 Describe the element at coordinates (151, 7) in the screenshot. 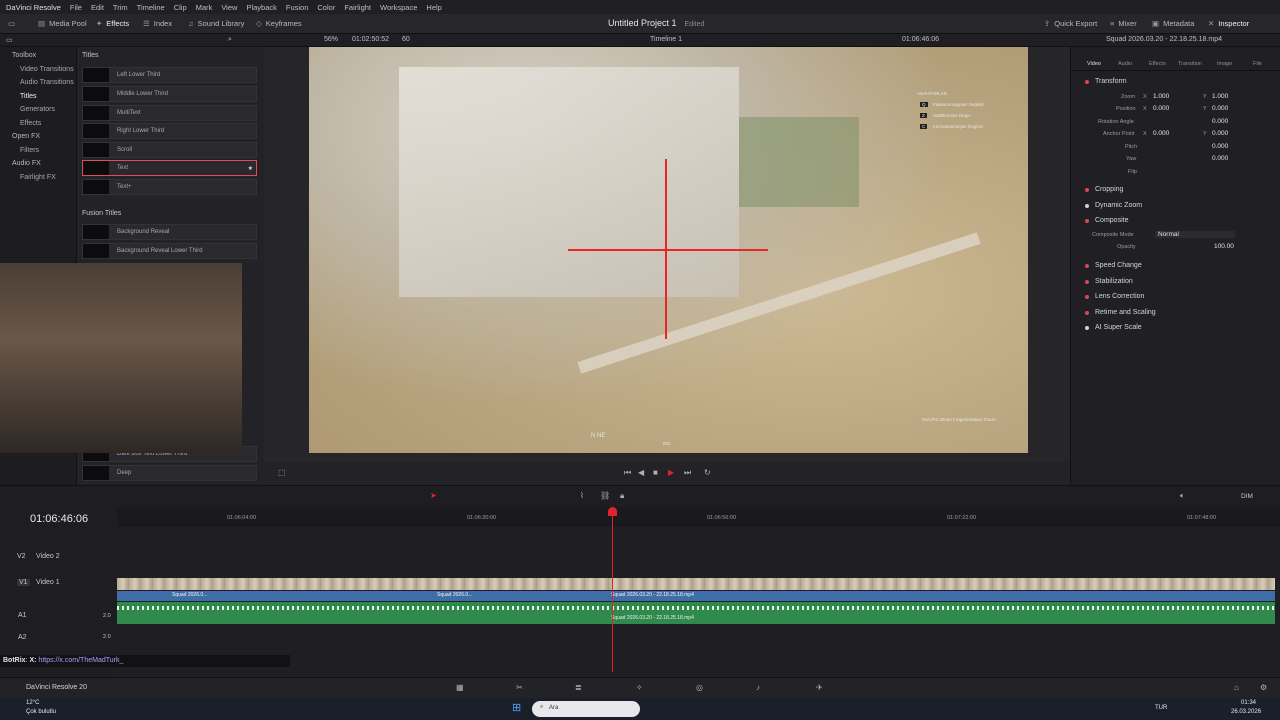

I see `menu-timeline: Timeline` at that location.